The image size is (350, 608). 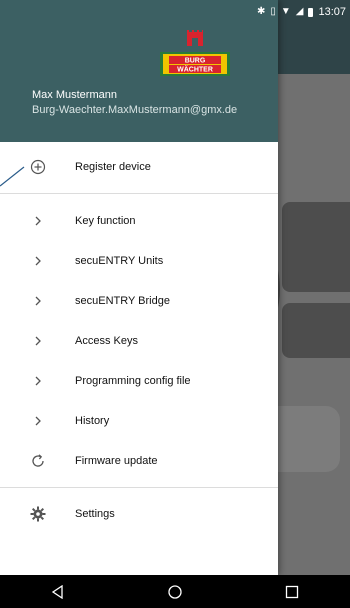 I want to click on menu-item-firmware-update: Firmware update, so click(x=139, y=461).